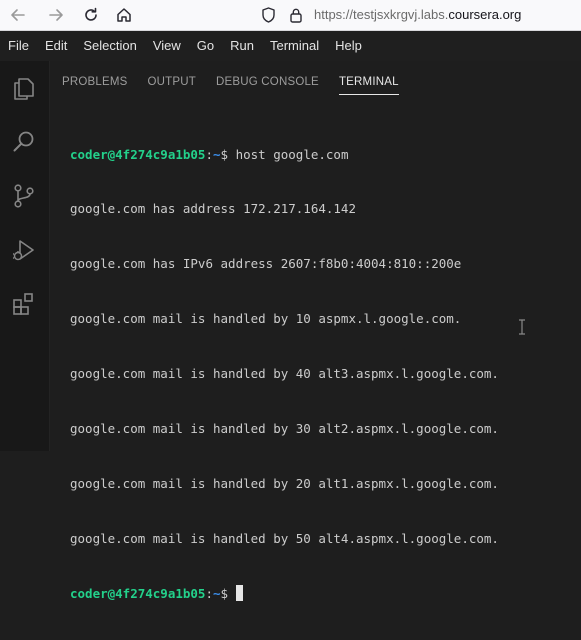  What do you see at coordinates (18, 46) in the screenshot?
I see `menu-file: File` at bounding box center [18, 46].